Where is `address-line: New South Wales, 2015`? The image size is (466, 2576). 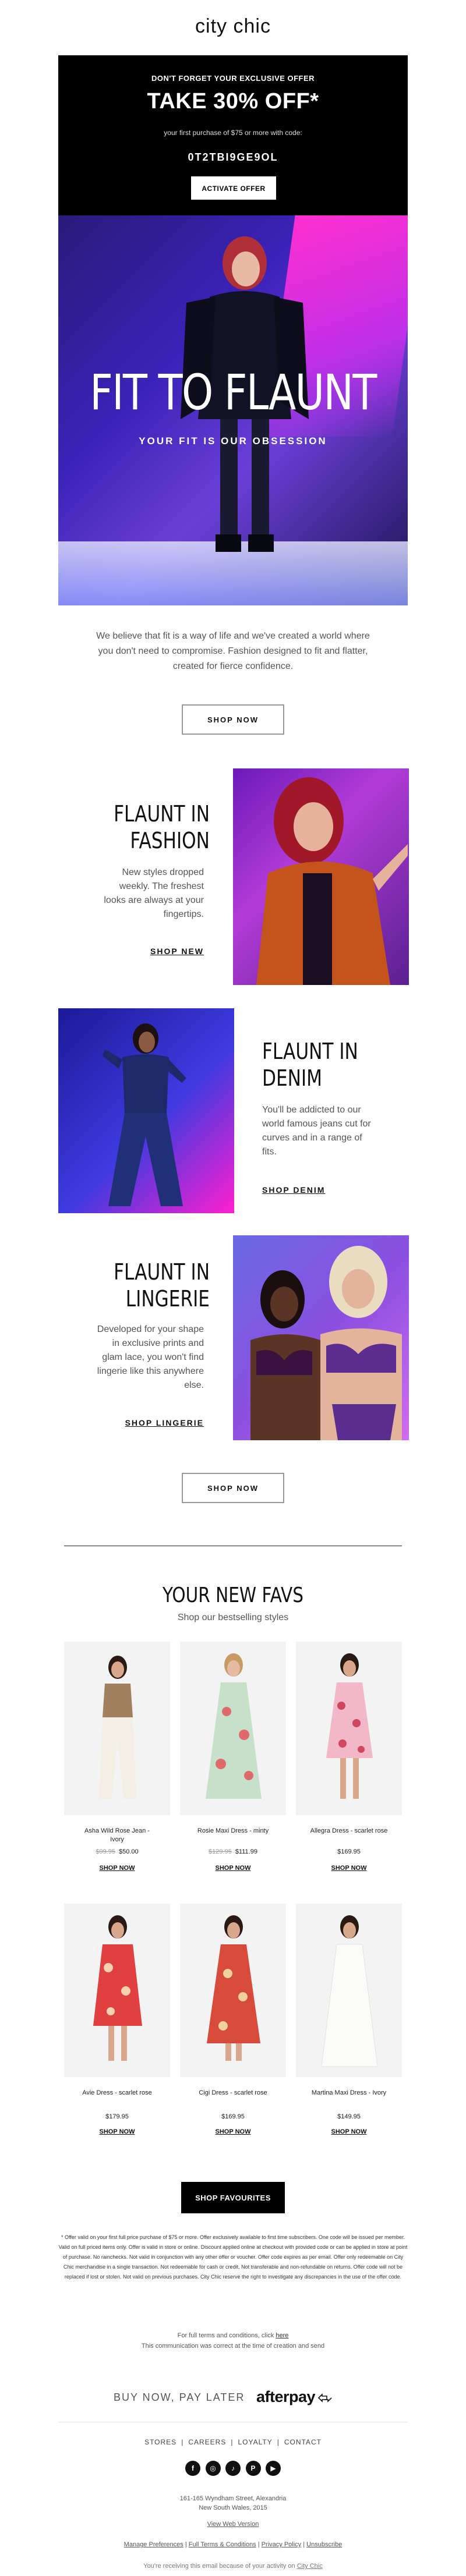 address-line: New South Wales, 2015 is located at coordinates (233, 2507).